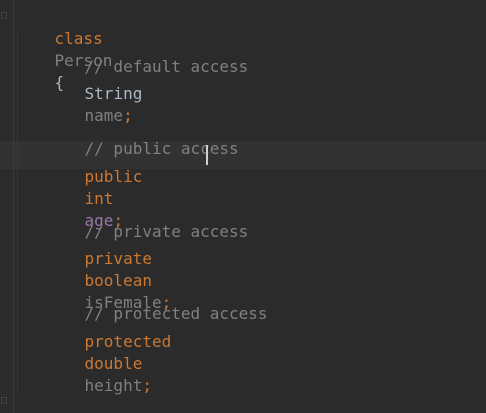 The width and height of the screenshot is (486, 413). I want to click on field-declaration-line: String name;, so click(94, 93).